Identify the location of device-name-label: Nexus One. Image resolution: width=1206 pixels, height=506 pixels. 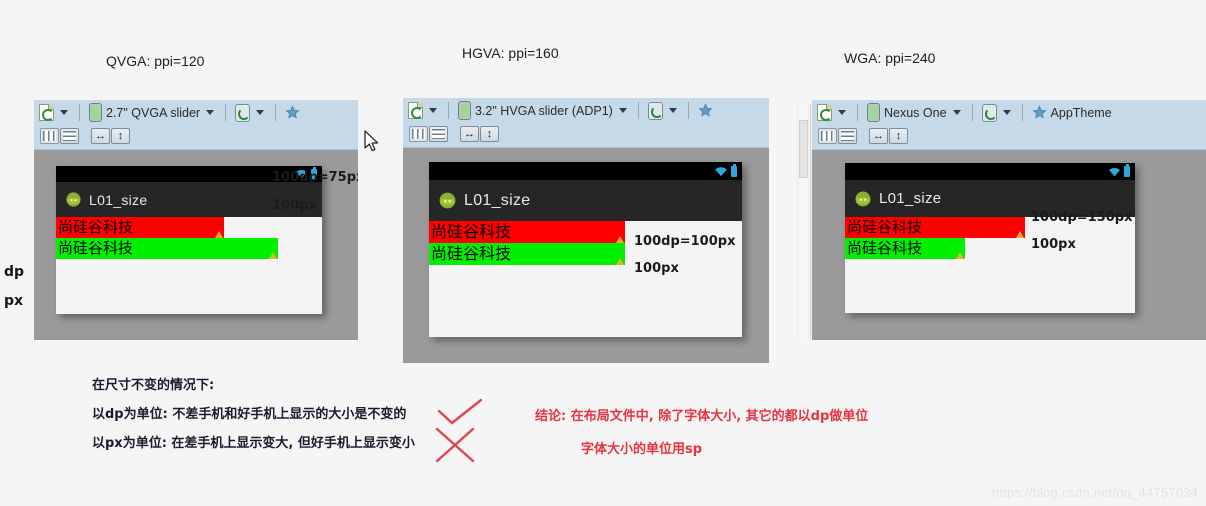
(915, 113).